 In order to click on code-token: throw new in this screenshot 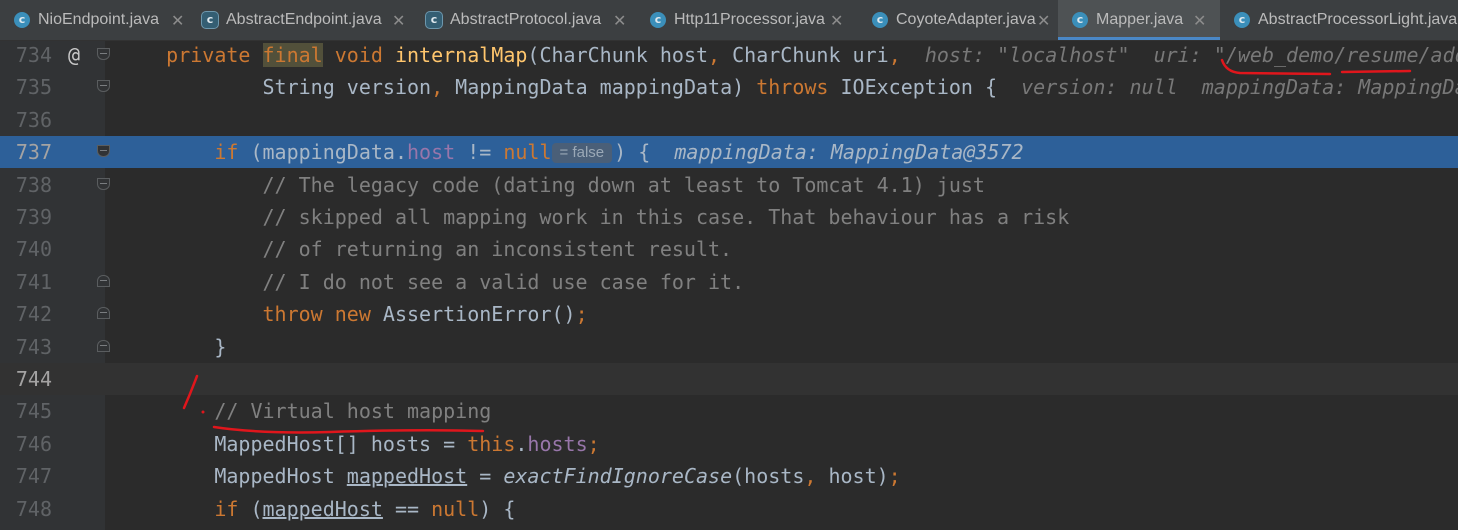, I will do `click(322, 314)`.